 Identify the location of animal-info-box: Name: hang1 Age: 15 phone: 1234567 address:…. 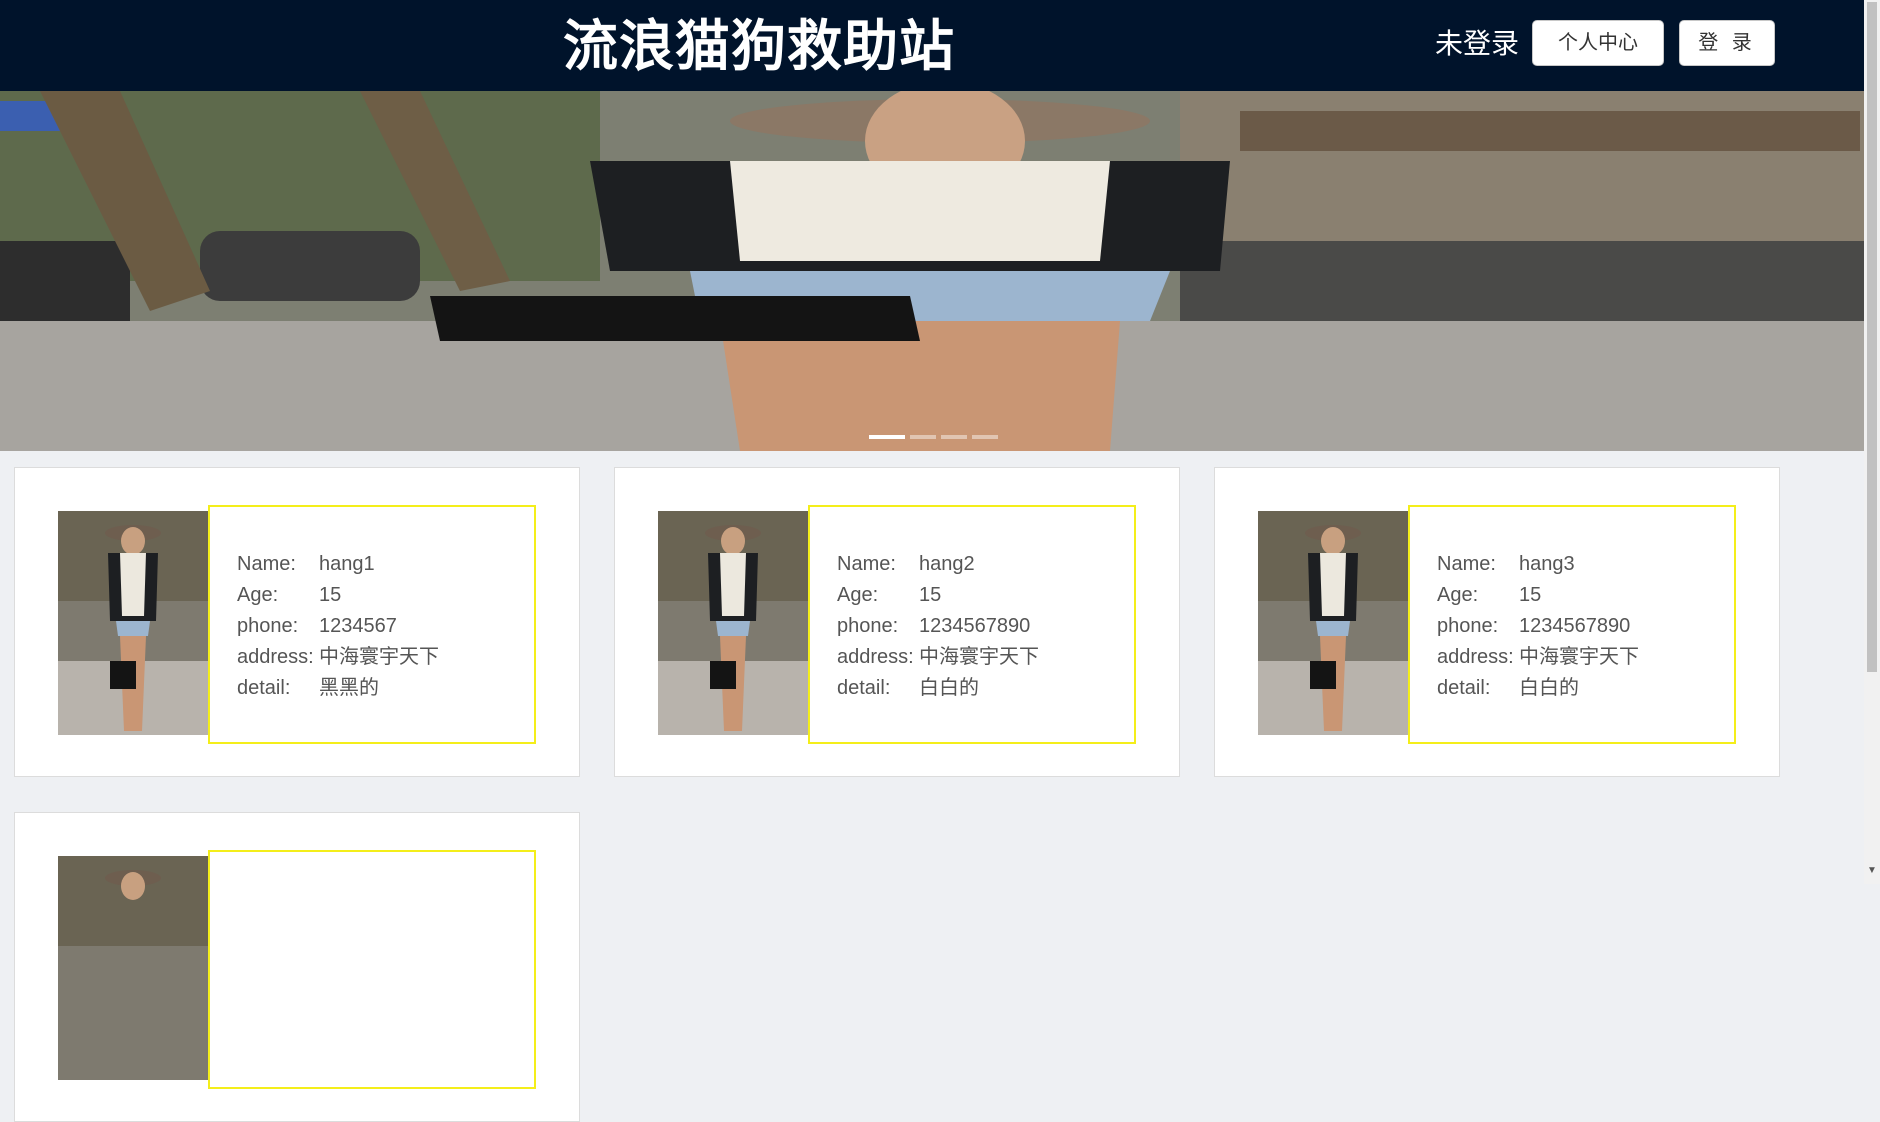
(372, 624).